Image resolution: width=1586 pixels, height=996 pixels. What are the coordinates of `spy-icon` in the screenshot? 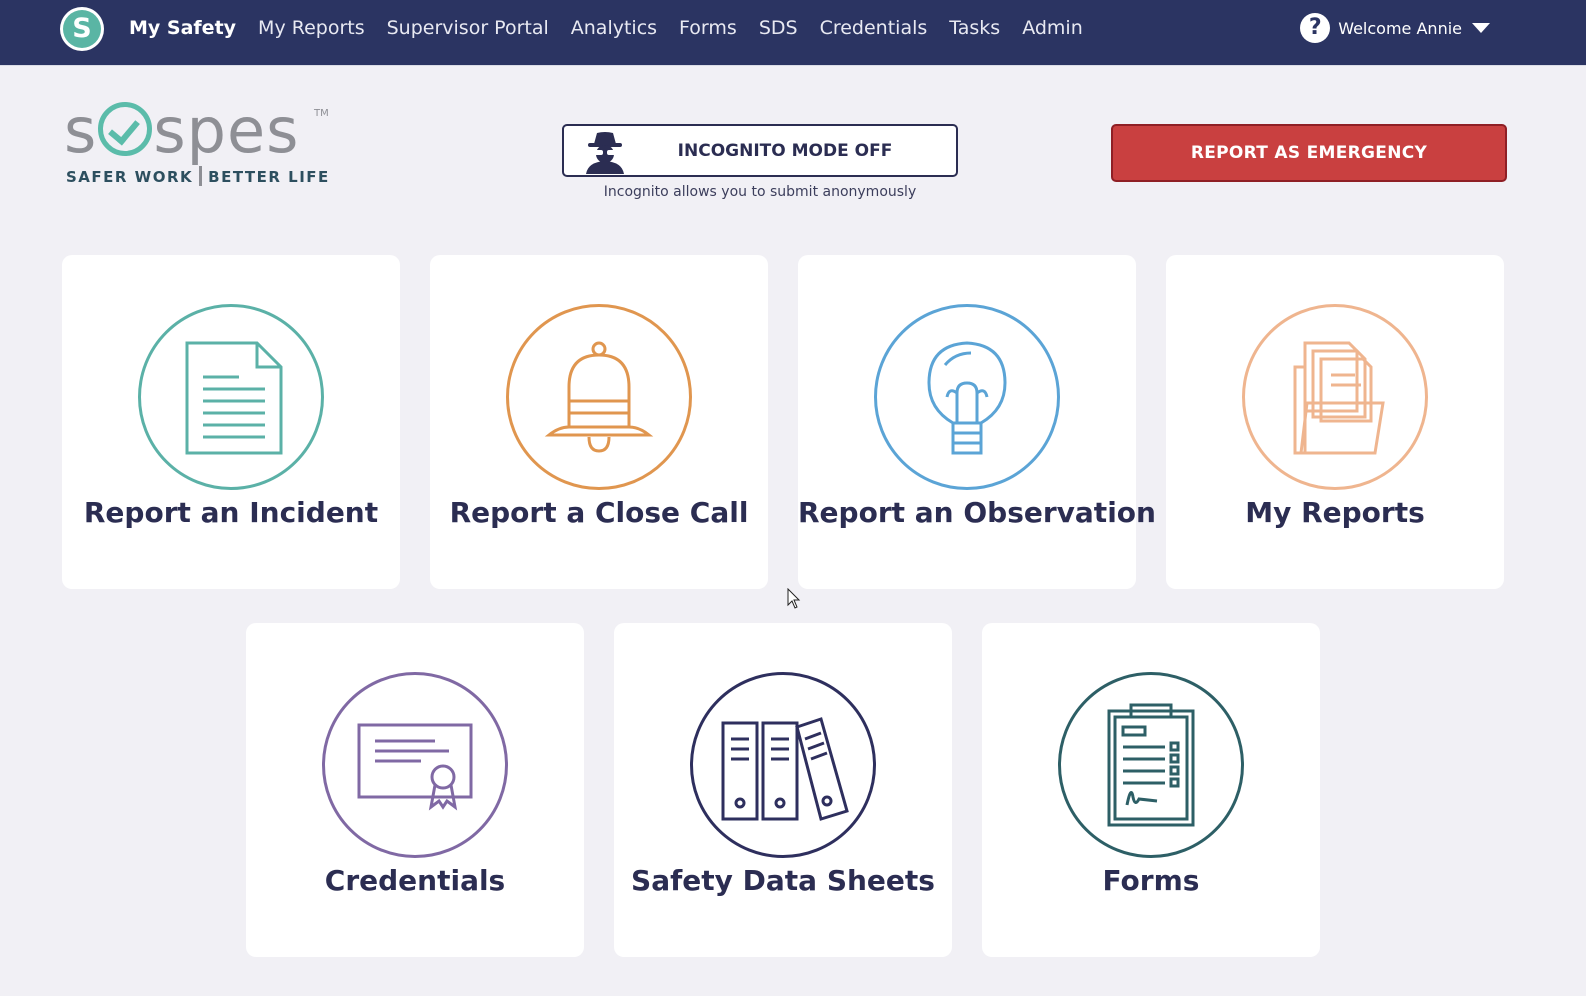 It's located at (605, 153).